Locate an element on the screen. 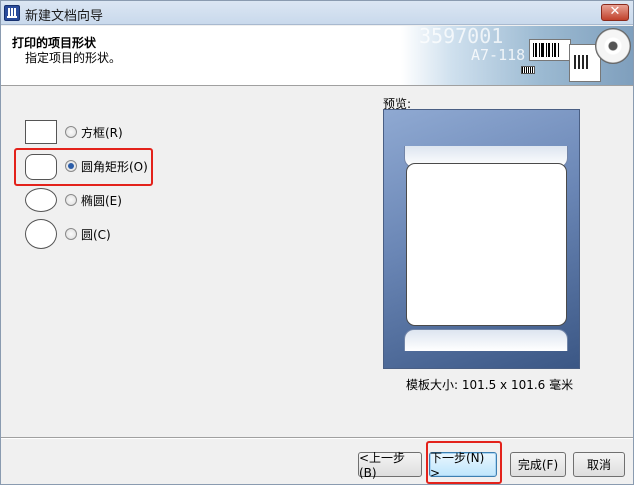  shape-option-ellipse: 椭圆(E) is located at coordinates (93, 200).